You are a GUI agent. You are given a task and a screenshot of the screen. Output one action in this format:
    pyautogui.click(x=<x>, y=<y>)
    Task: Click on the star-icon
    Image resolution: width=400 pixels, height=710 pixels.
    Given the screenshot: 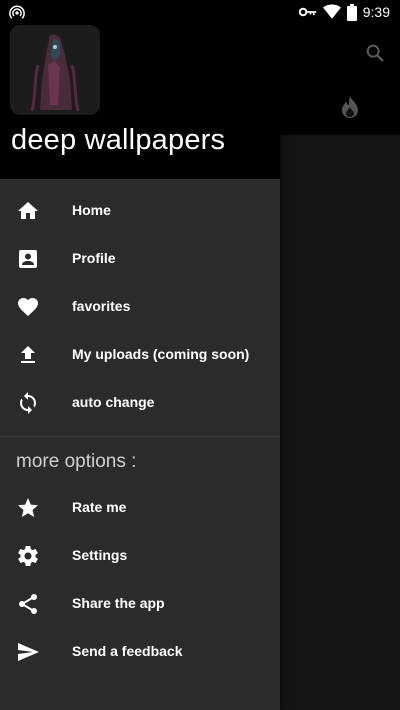 What is the action you would take?
    pyautogui.click(x=28, y=507)
    